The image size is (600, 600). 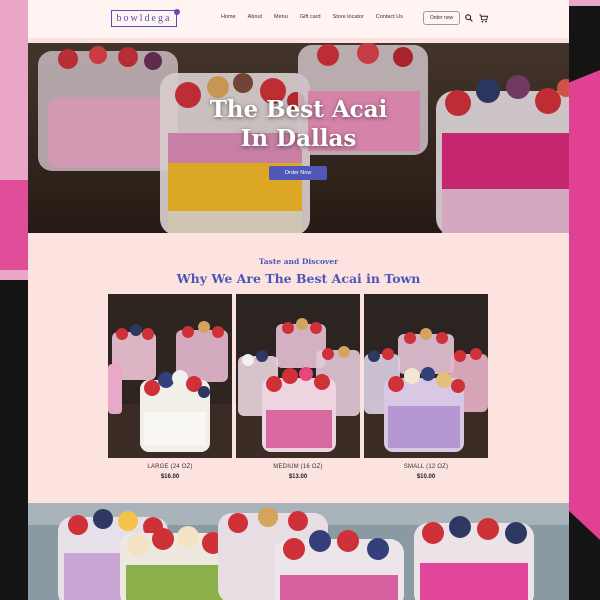 What do you see at coordinates (170, 467) in the screenshot?
I see `product-name-large: LARGE (24 OZ)` at bounding box center [170, 467].